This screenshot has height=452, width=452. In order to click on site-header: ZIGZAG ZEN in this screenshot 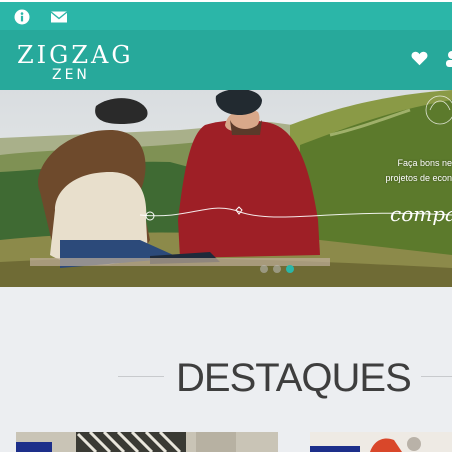, I will do `click(226, 60)`.